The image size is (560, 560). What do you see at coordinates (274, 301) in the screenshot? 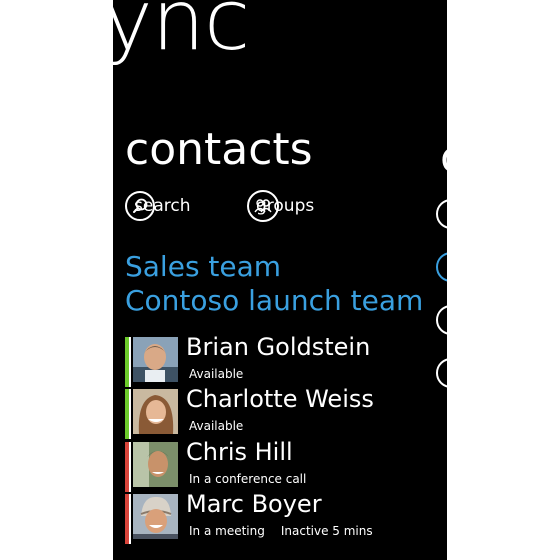
I see `group-link-contoso-launch-team: Contoso launch team` at bounding box center [274, 301].